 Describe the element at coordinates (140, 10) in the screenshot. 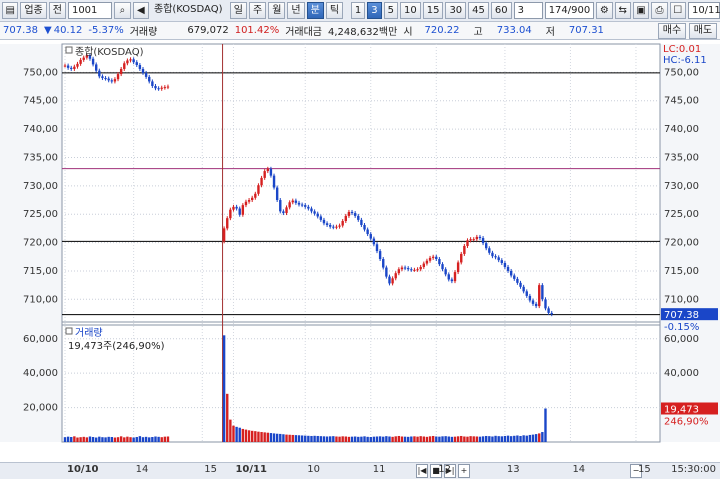

I see `speaker-icon: ◀` at that location.